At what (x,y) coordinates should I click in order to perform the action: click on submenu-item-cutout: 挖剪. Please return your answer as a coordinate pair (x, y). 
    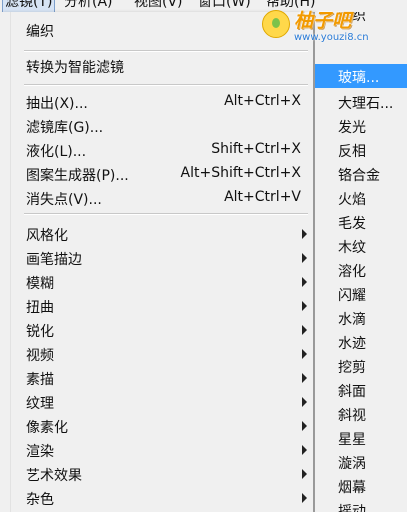
    Looking at the image, I should click on (361, 366).